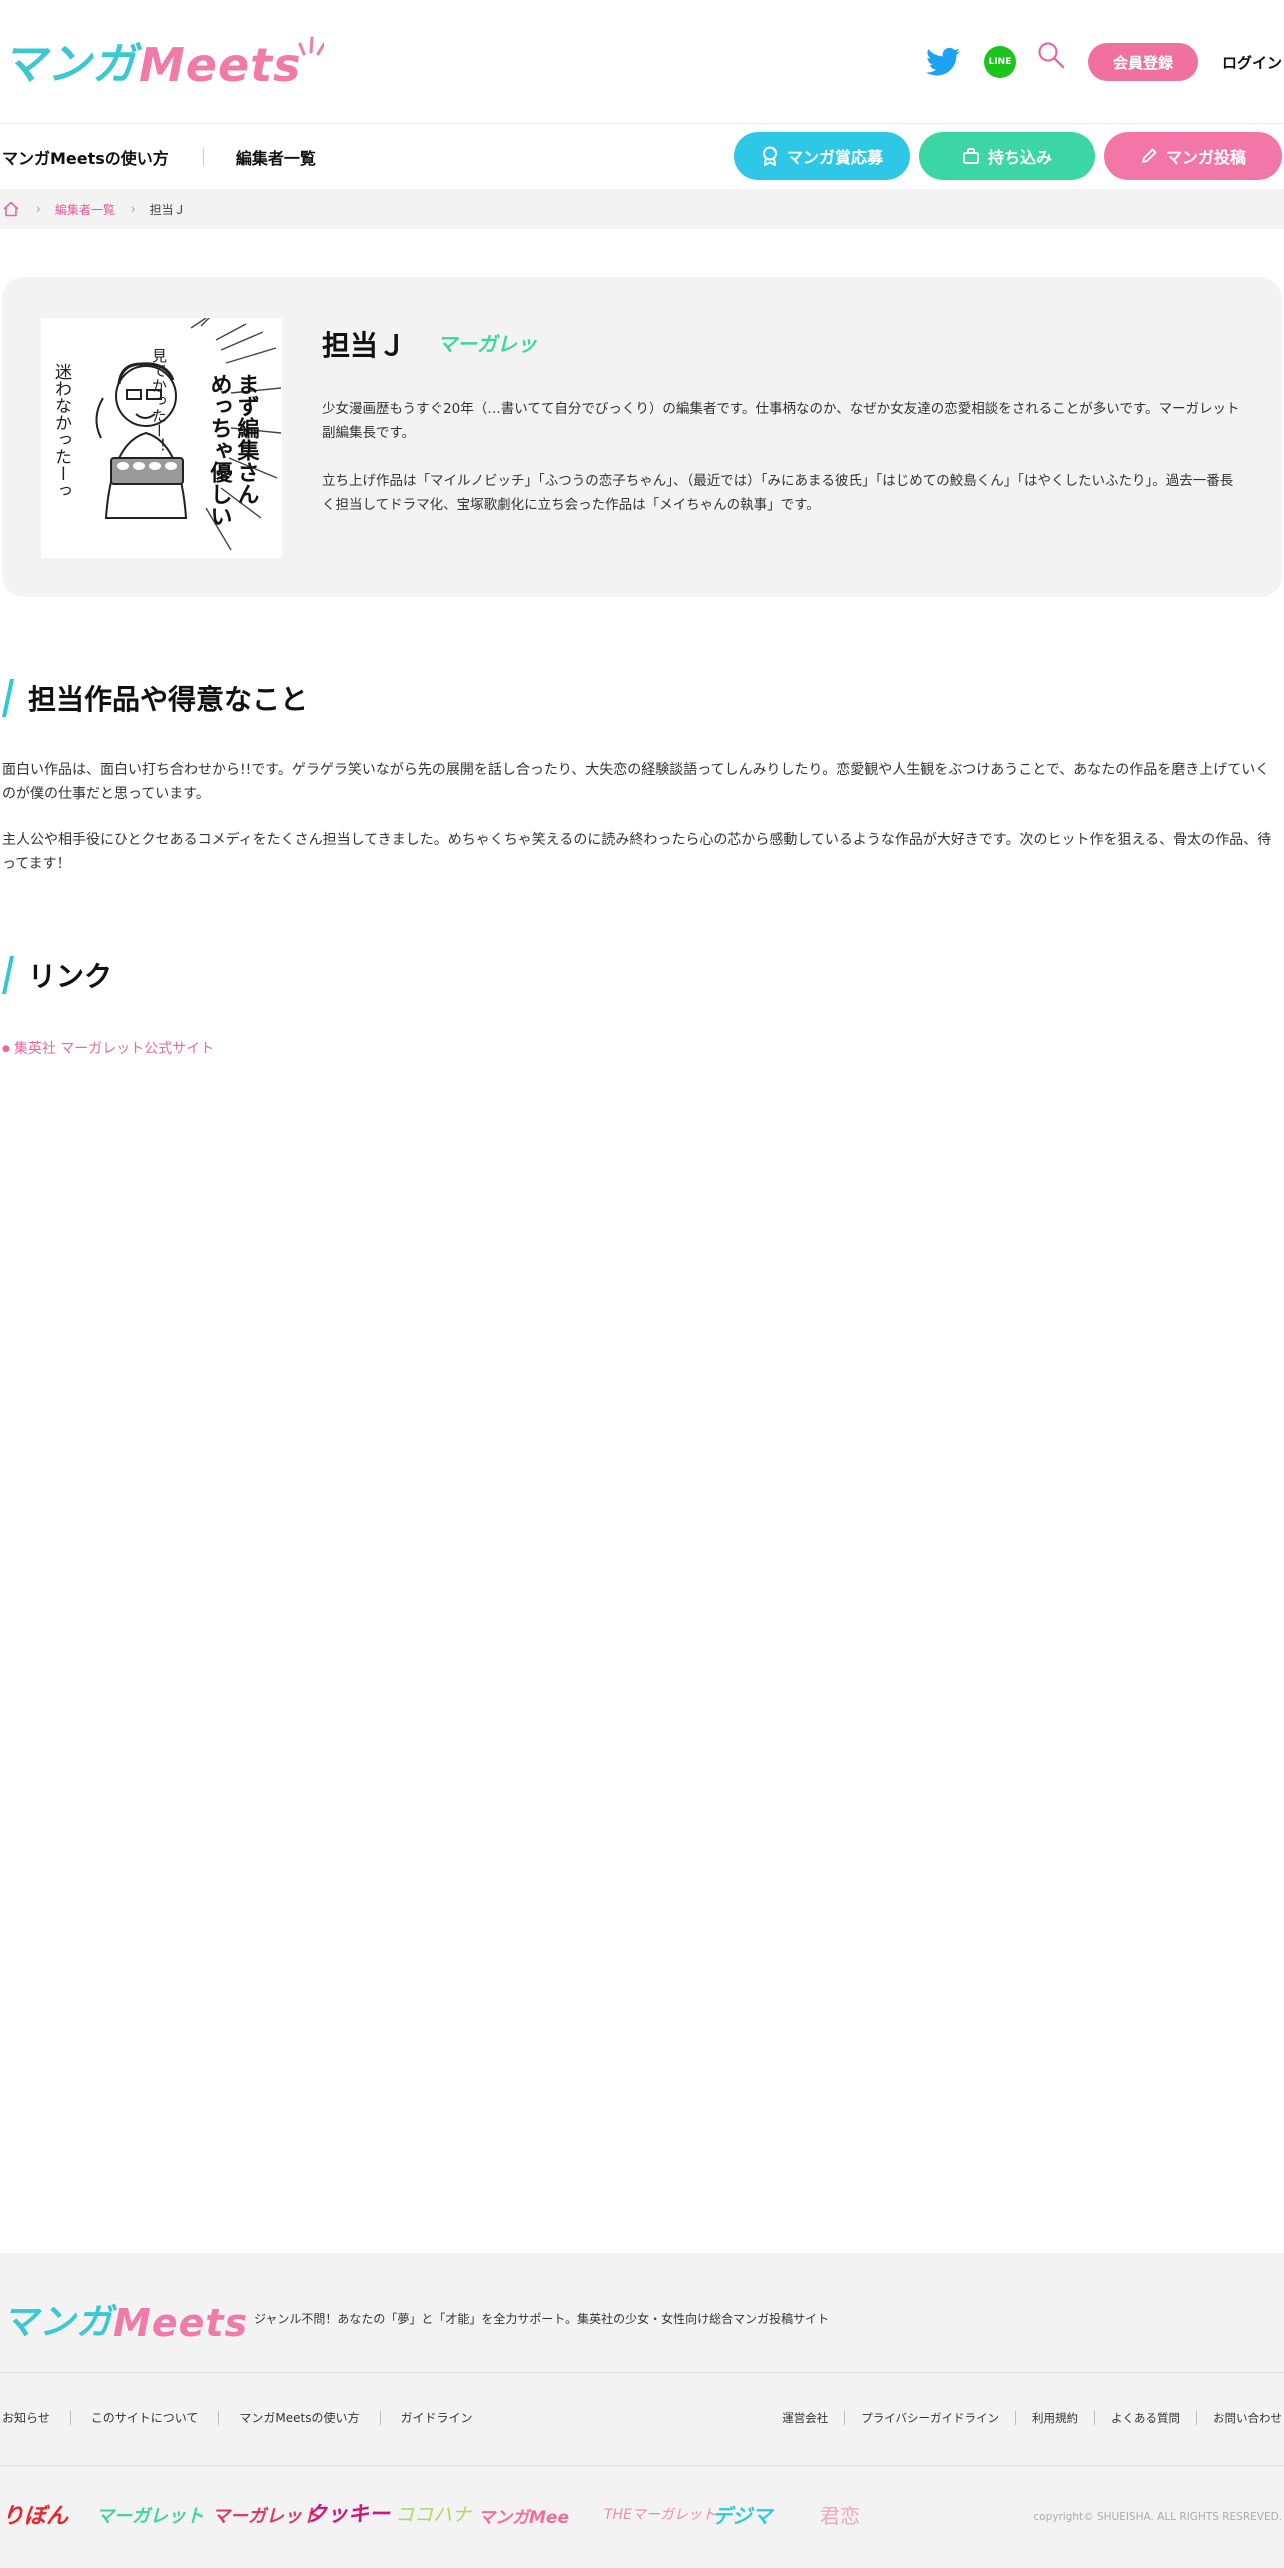 This screenshot has width=1284, height=2568. Describe the element at coordinates (642, 209) in the screenshot. I see `breadcrumb: › 編集者一覧 › 担当Ｊ` at that location.